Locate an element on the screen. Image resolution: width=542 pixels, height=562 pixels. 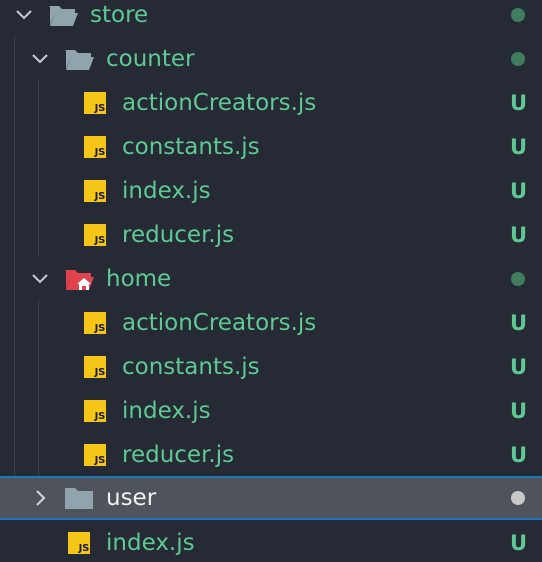
folder-label-store: store is located at coordinates (119, 15).